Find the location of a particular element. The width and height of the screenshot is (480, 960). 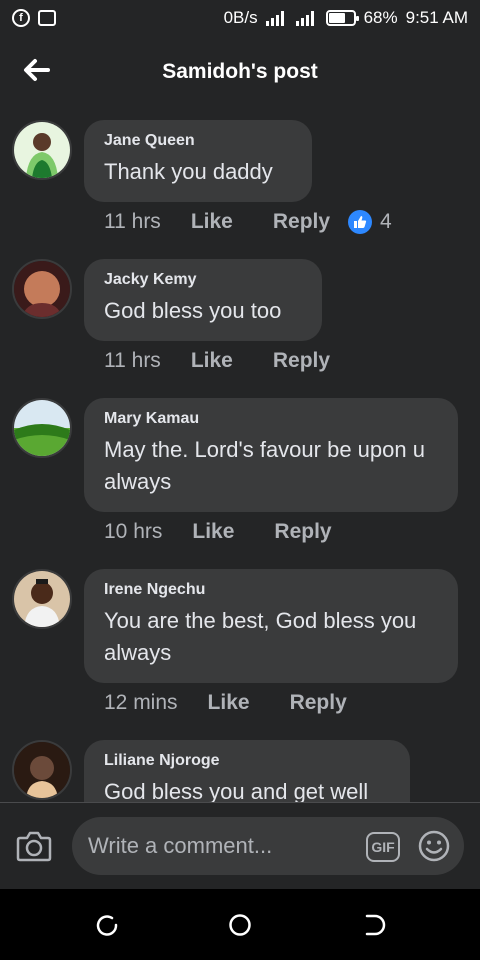

comment-text: Thank you daddy is located at coordinates (188, 171).